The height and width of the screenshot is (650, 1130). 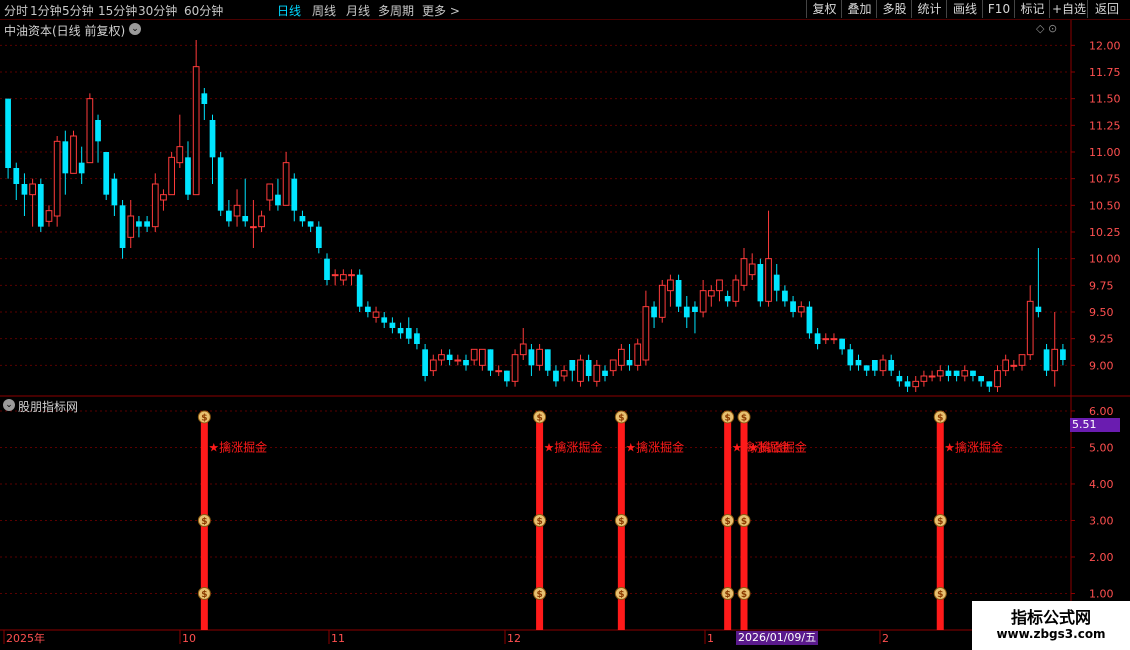 I want to click on price-tick-label: 9.25, so click(x=1101, y=339).